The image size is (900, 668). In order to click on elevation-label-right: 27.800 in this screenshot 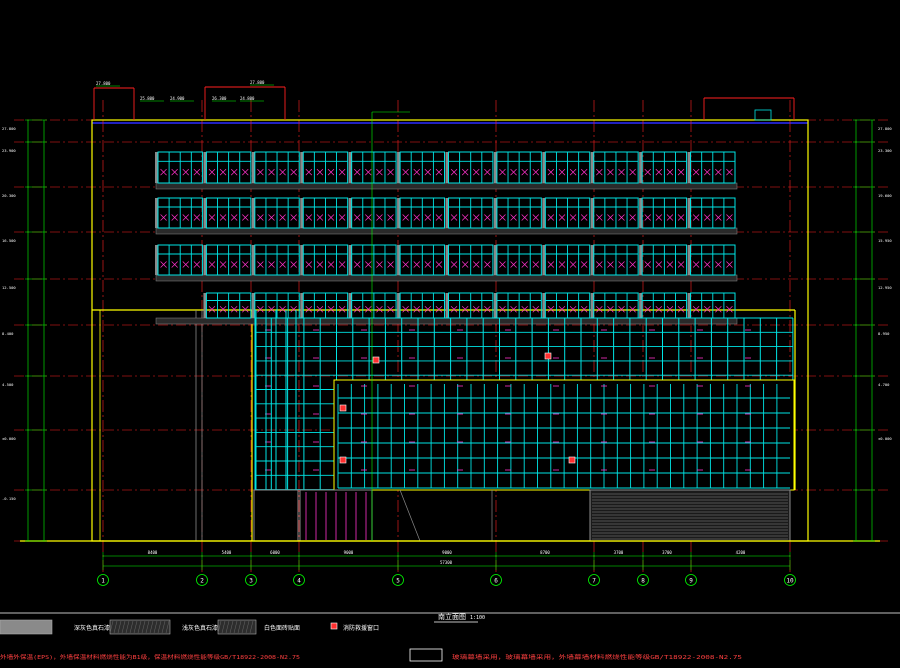, I will do `click(885, 128)`.